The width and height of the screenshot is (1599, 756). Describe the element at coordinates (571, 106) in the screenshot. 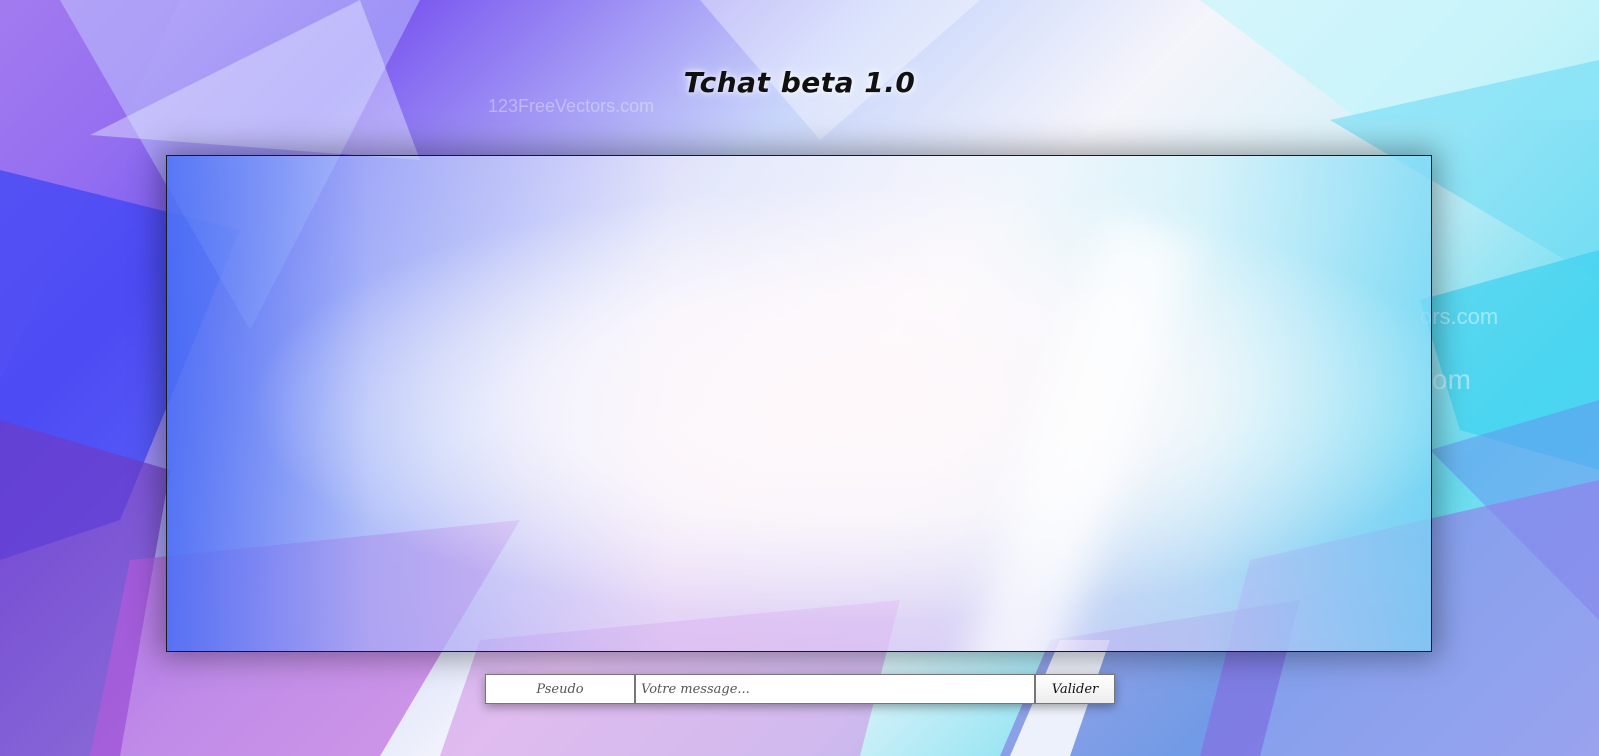

I see `watermark-text: 123FreeVectors.com` at that location.